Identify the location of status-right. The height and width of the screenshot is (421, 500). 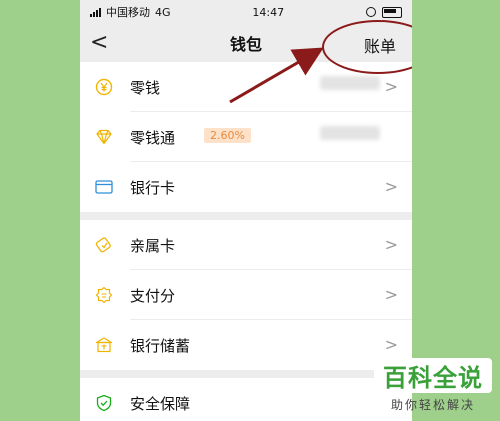
(383, 12).